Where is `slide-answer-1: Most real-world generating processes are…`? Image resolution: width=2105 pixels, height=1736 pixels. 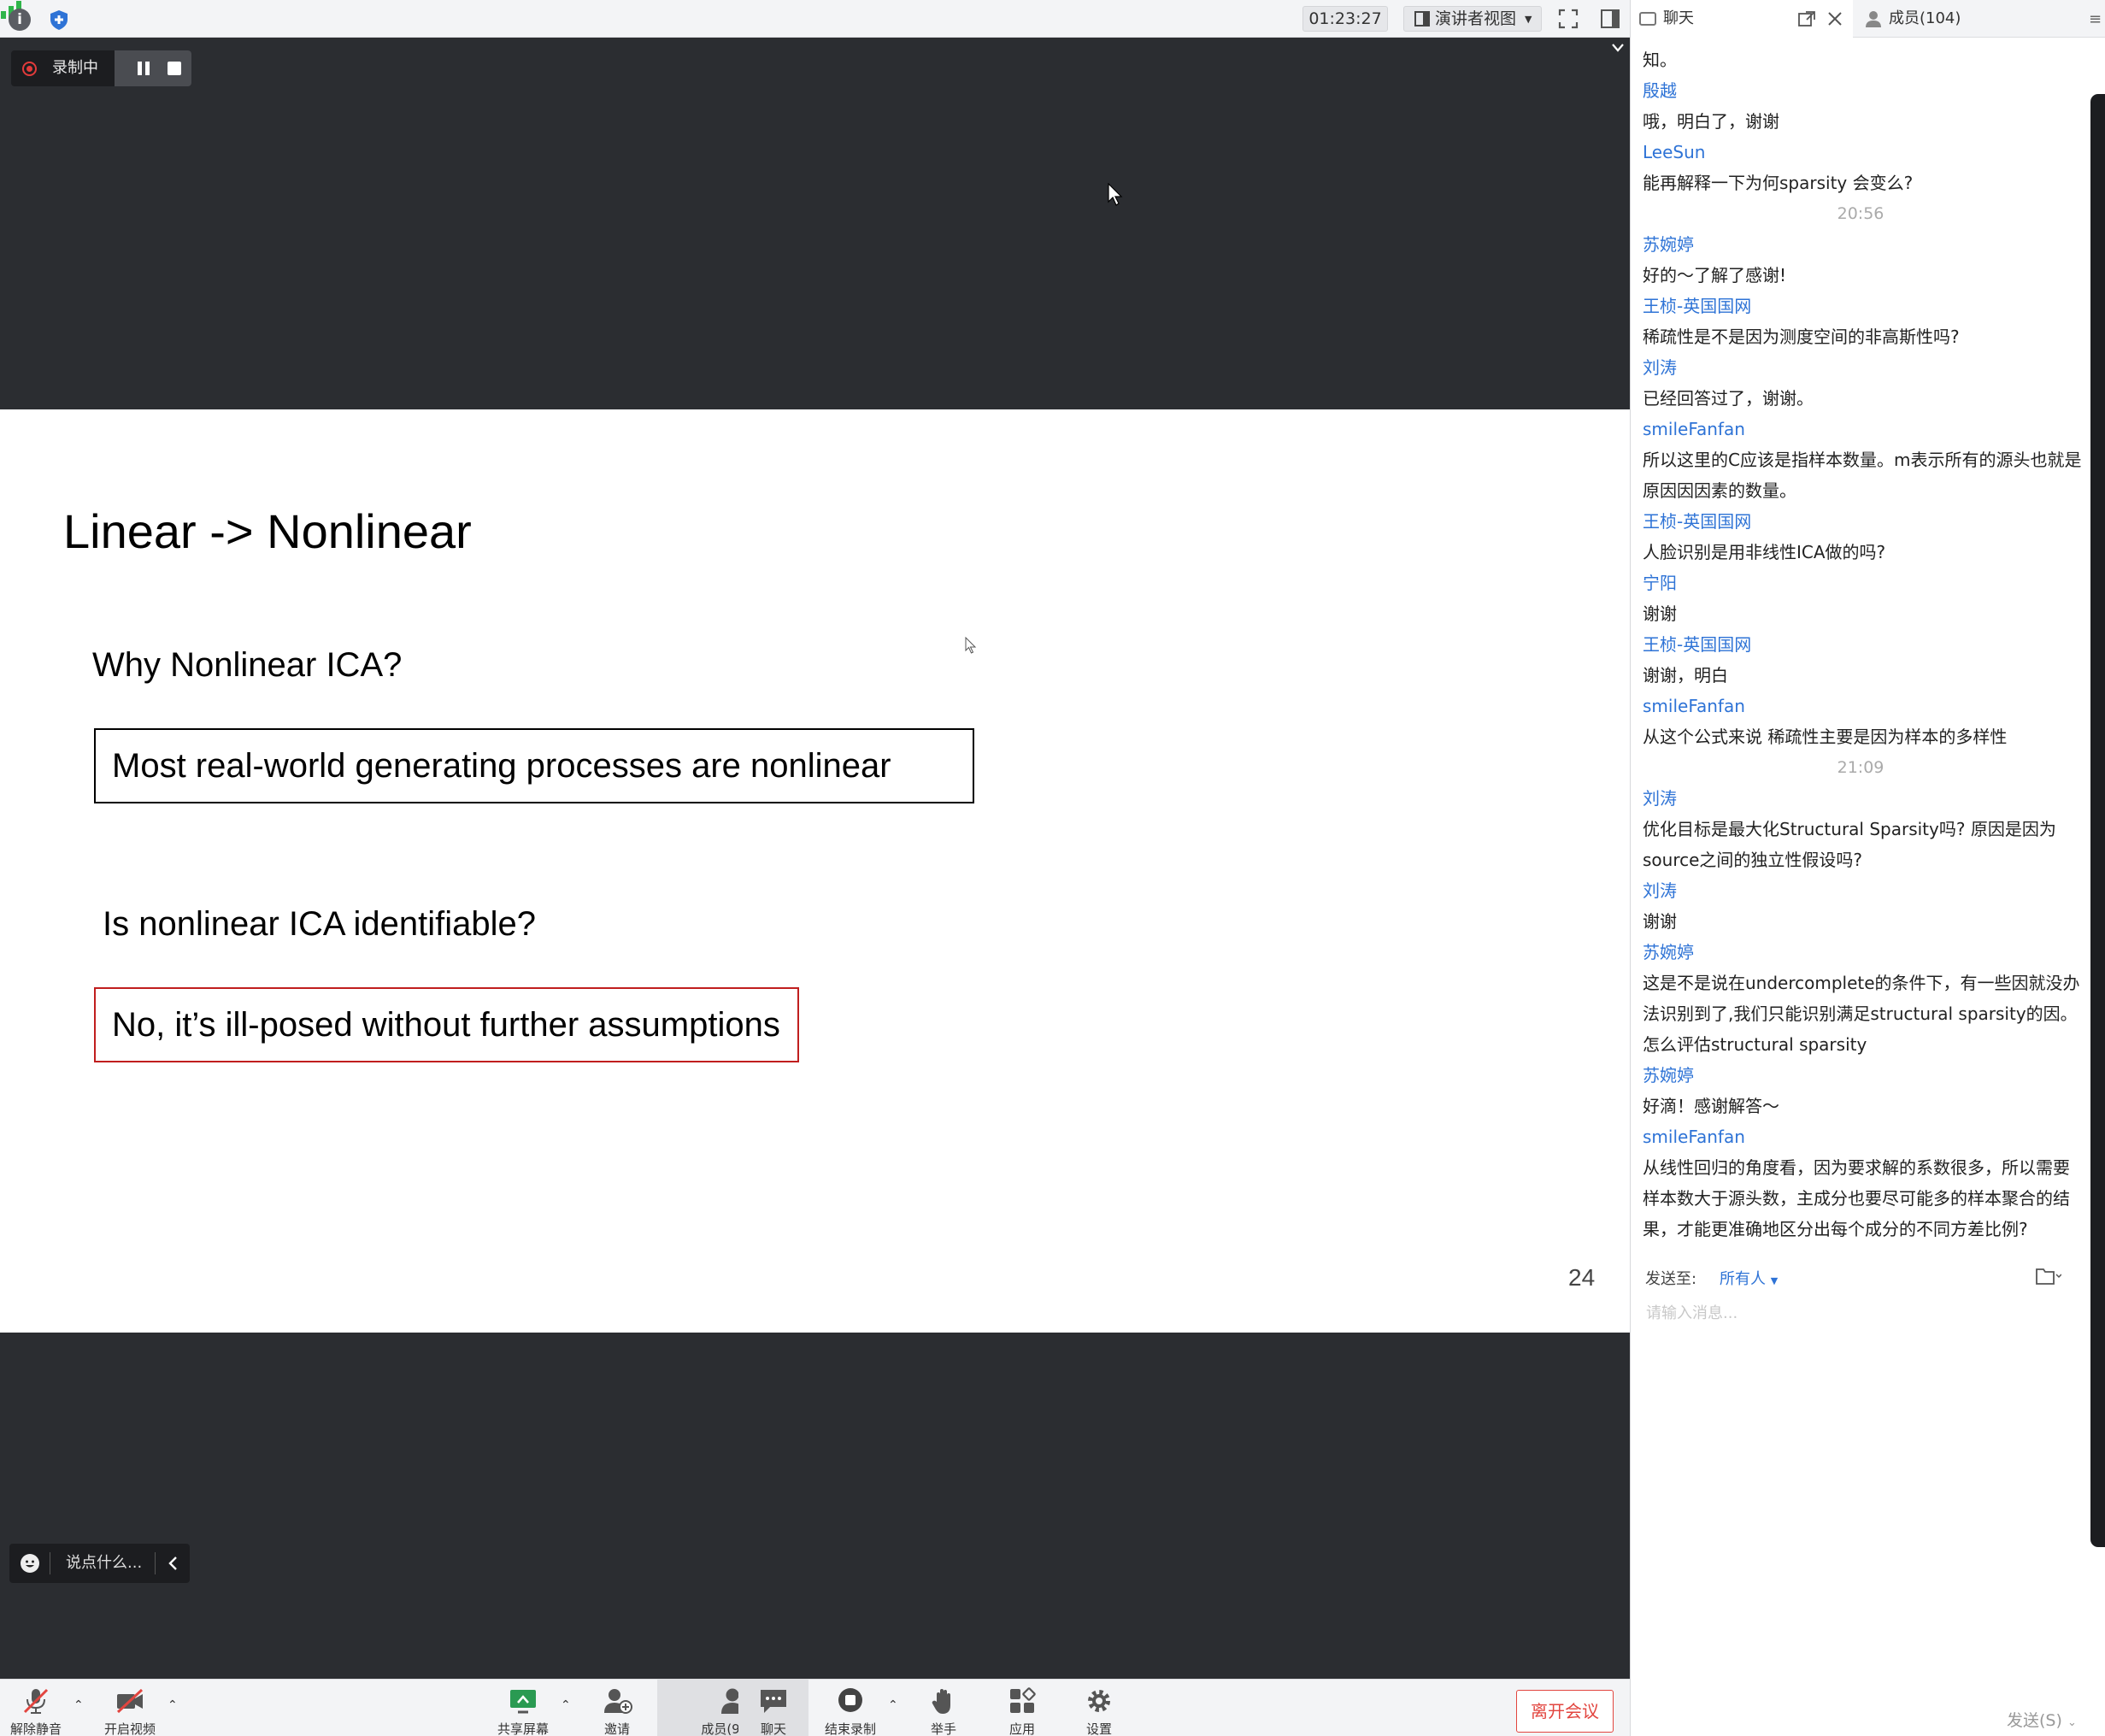 slide-answer-1: Most real-world generating processes are… is located at coordinates (502, 766).